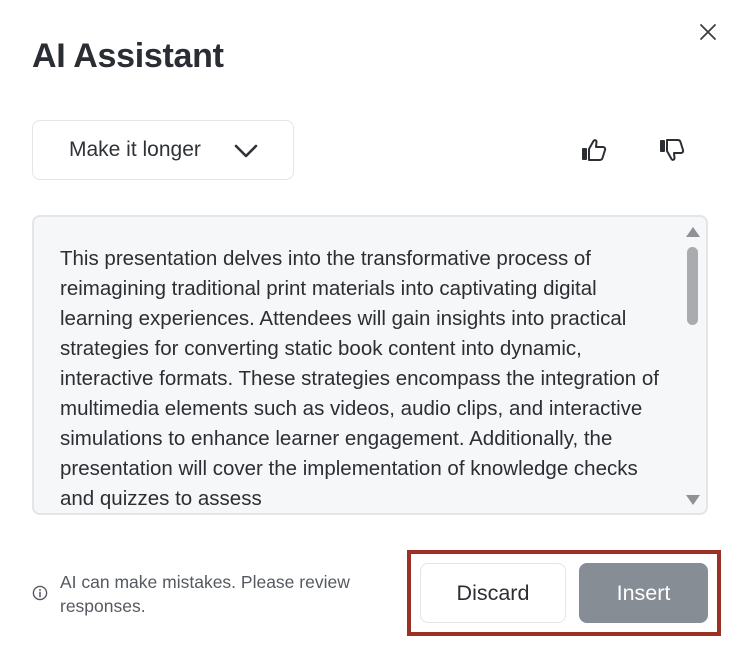 The width and height of the screenshot is (742, 656). I want to click on vertical-scrollbar, so click(693, 365).